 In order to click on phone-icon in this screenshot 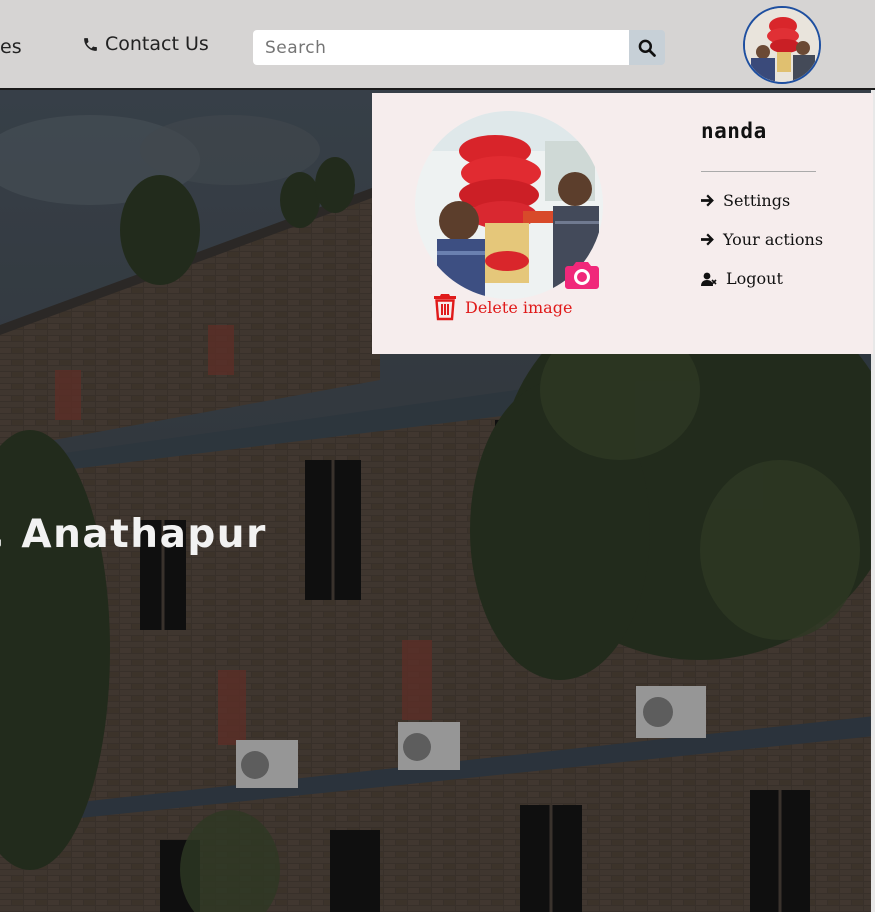, I will do `click(90, 44)`.